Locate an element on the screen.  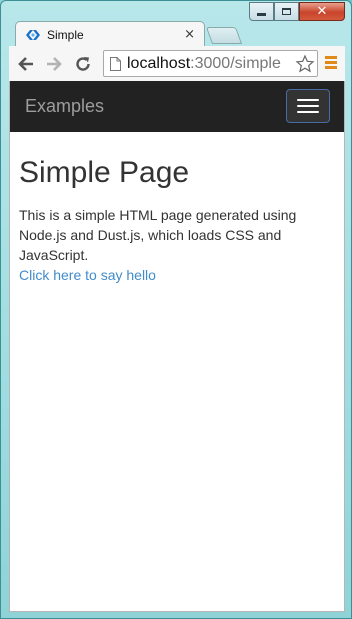
browser-toolbar: localhost:3000/simple is located at coordinates (177, 64).